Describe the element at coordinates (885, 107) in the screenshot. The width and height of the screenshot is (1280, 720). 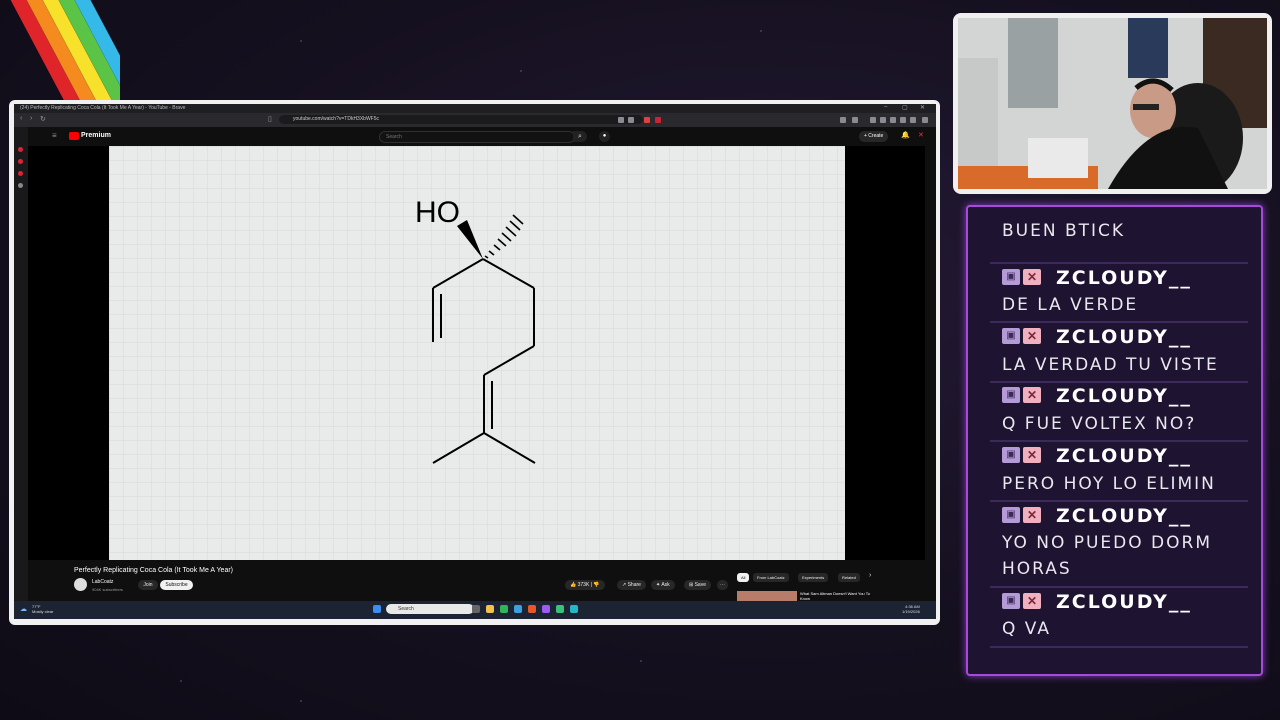
I see `minimize-icon: –` at that location.